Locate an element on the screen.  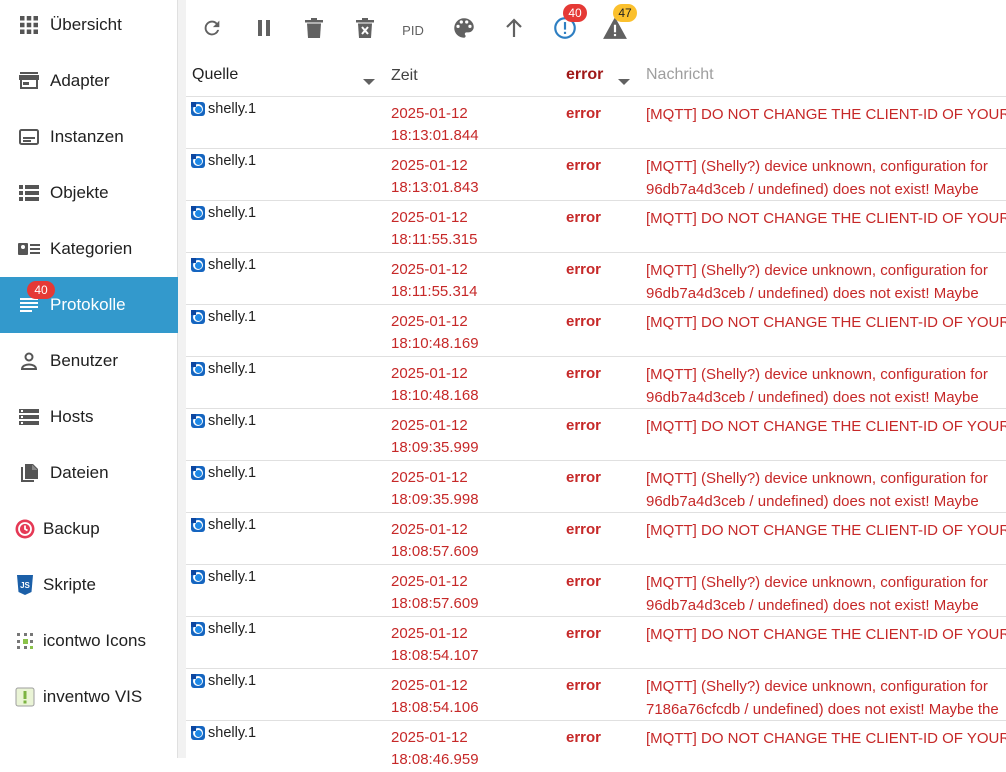
time-cell: 2025-01-12 18:10:48.169 is located at coordinates (435, 333).